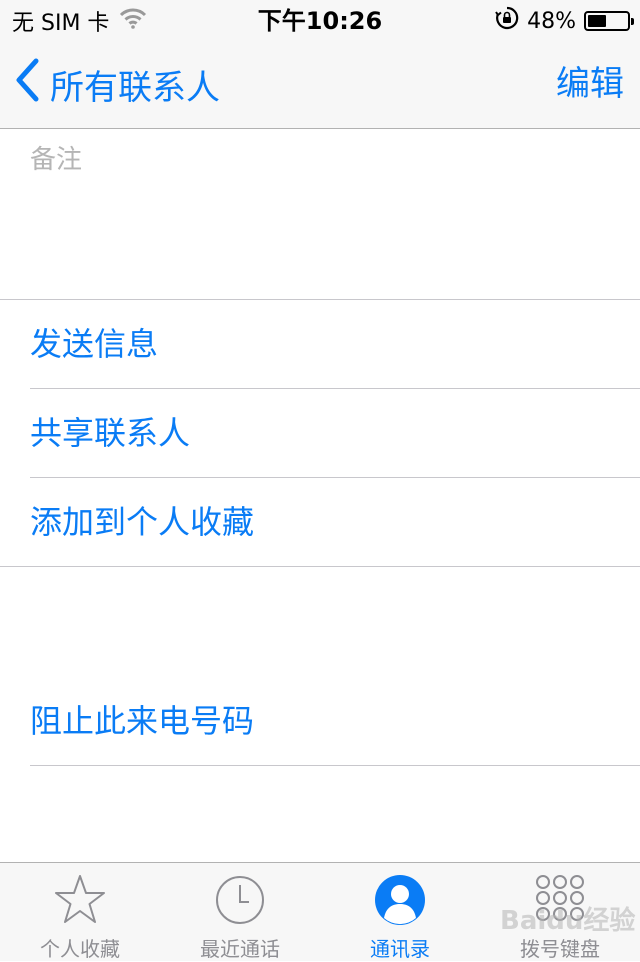 This screenshot has width=640, height=962. What do you see at coordinates (400, 900) in the screenshot?
I see `contacts-icon` at bounding box center [400, 900].